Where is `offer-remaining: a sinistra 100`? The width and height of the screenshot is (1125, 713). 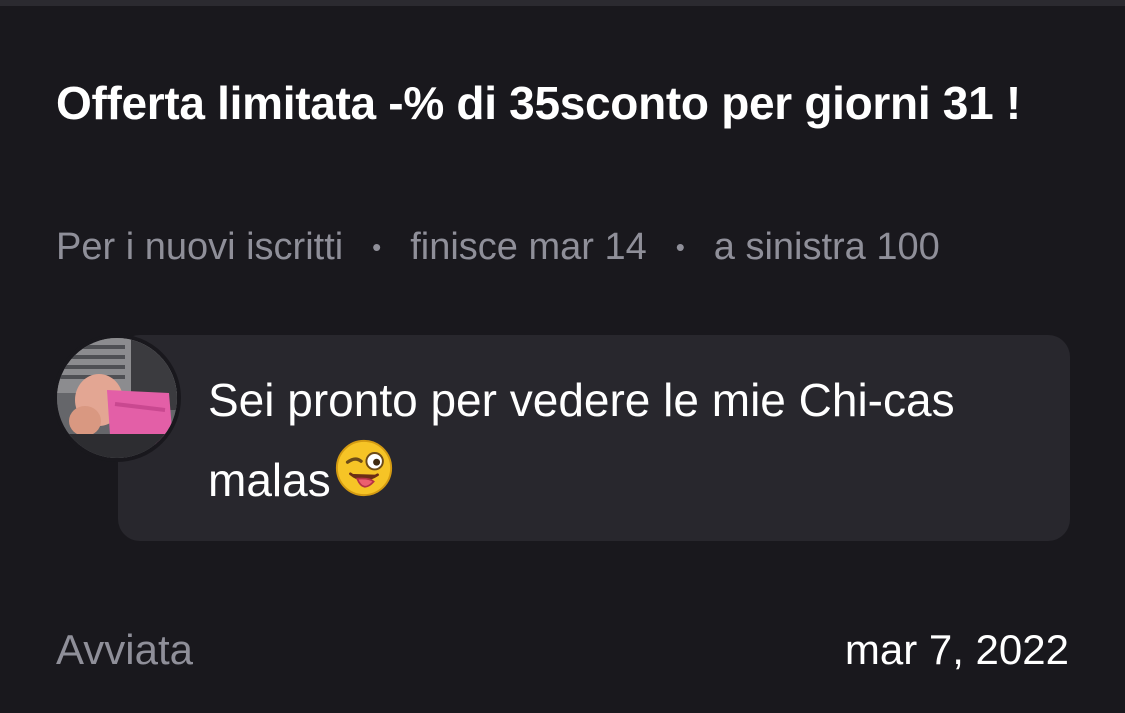 offer-remaining: a sinistra 100 is located at coordinates (826, 246).